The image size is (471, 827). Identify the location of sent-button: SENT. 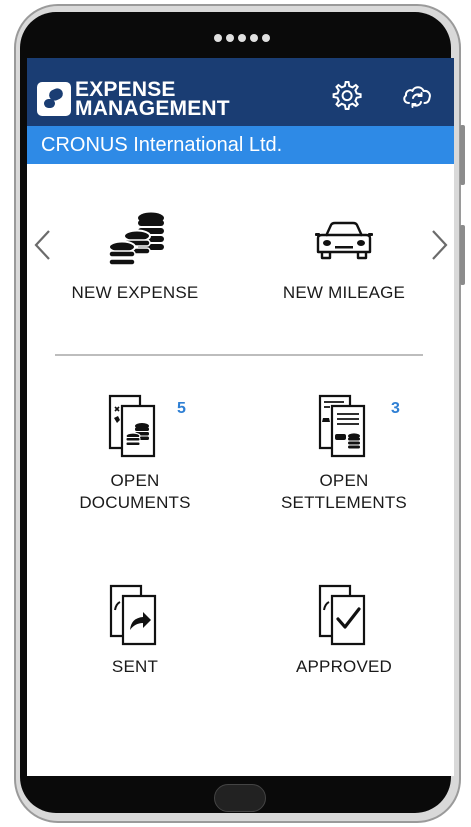
(135, 632).